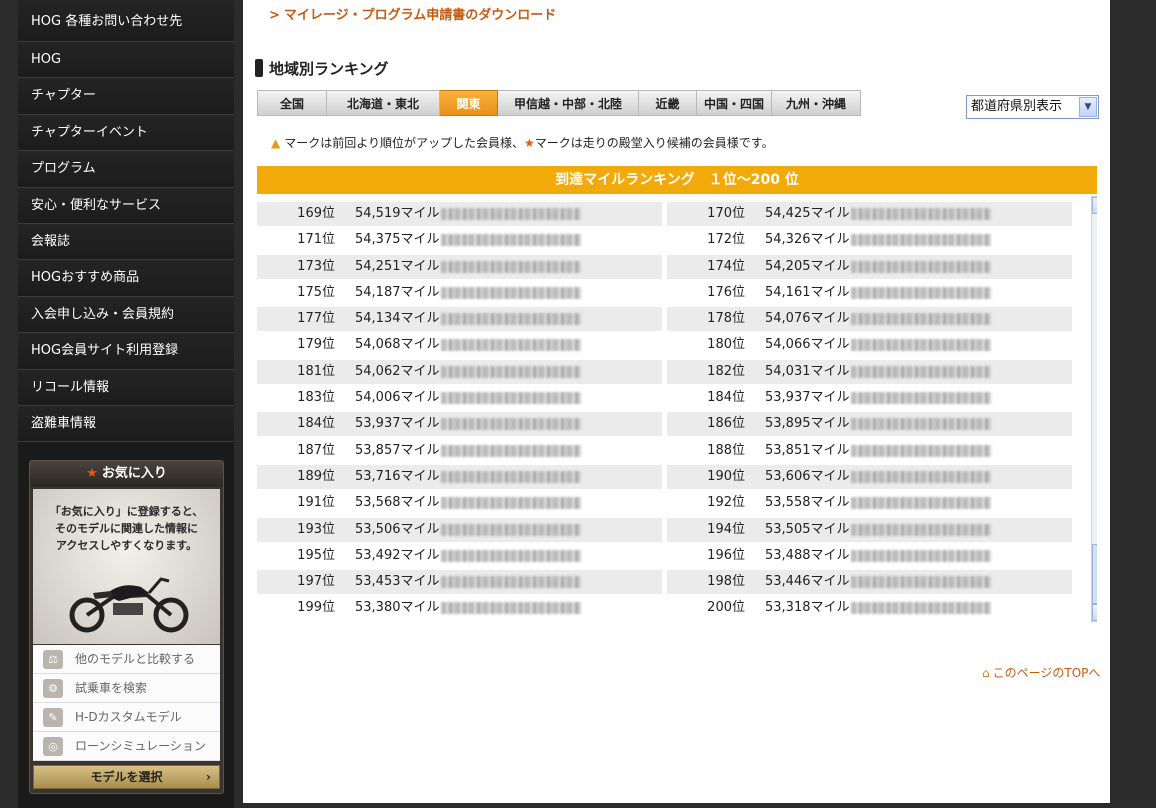 This screenshot has width=1156, height=808. Describe the element at coordinates (726, 213) in the screenshot. I see `rank-value: 170位` at that location.